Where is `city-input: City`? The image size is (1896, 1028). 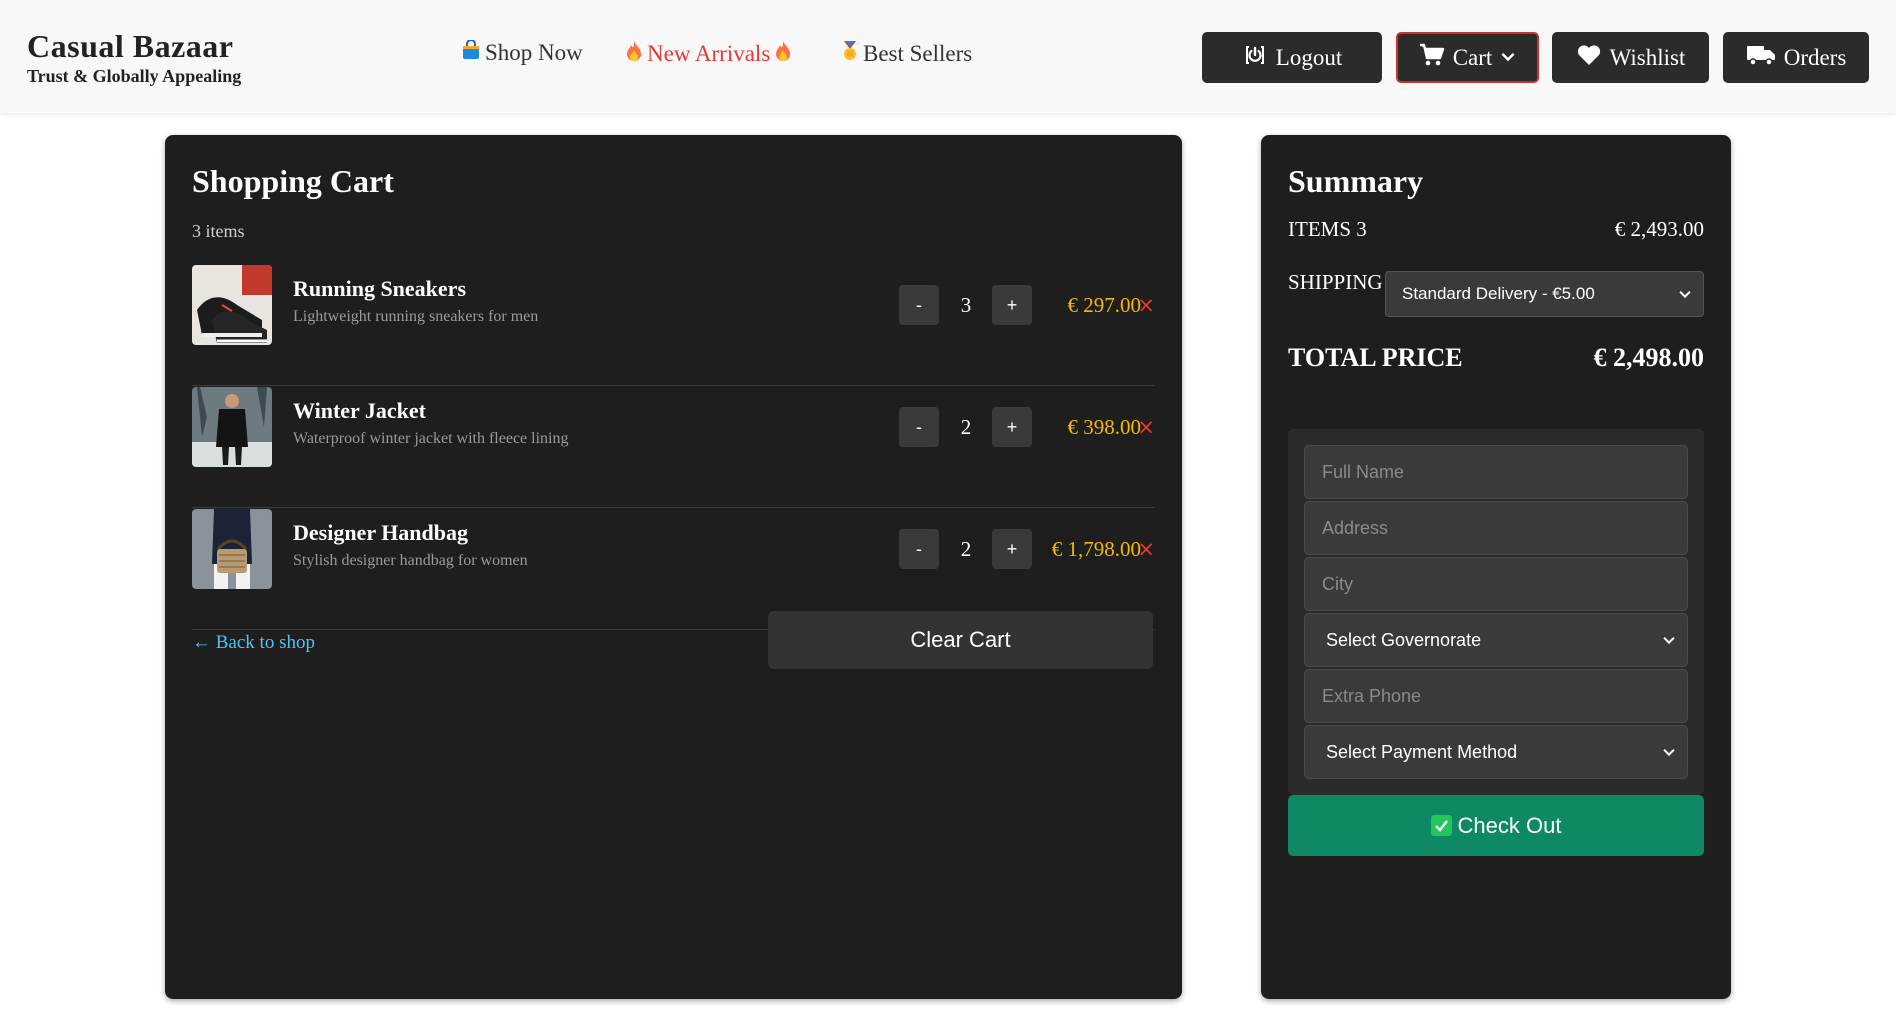 city-input: City is located at coordinates (1496, 584).